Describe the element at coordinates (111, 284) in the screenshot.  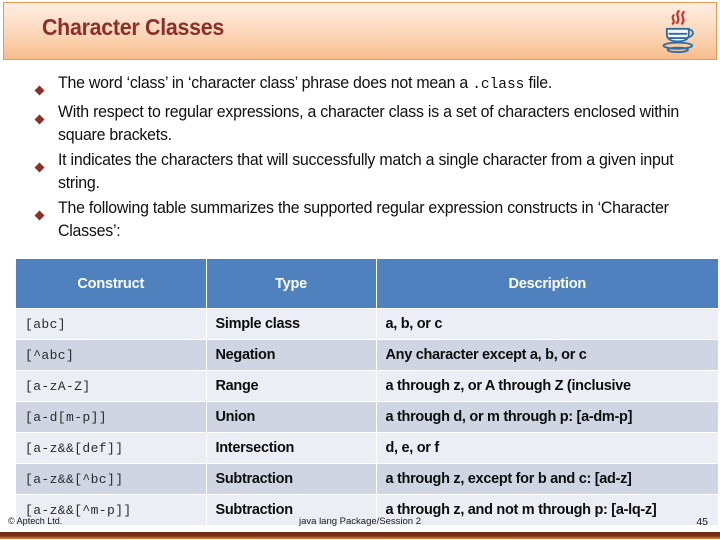
I see `column-header-construct: Construct` at that location.